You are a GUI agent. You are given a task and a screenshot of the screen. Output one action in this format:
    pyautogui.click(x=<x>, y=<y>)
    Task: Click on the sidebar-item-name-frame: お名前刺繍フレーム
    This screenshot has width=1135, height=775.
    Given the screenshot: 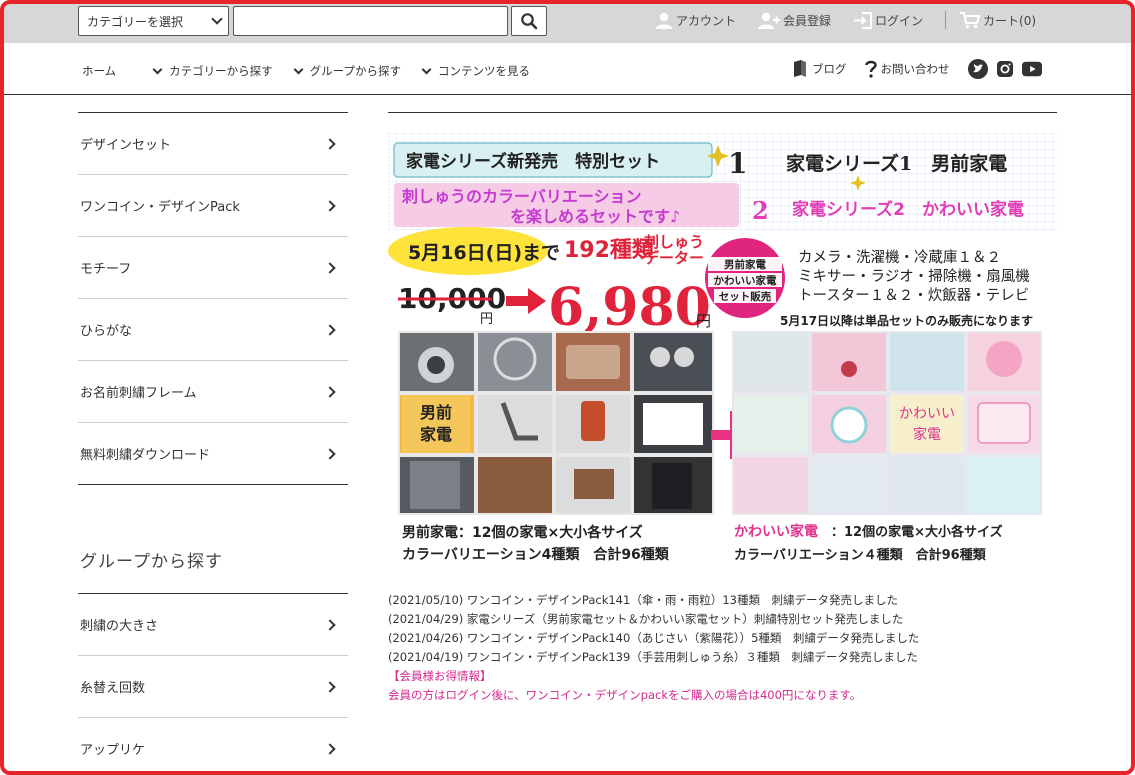 What is the action you would take?
    pyautogui.click(x=213, y=392)
    